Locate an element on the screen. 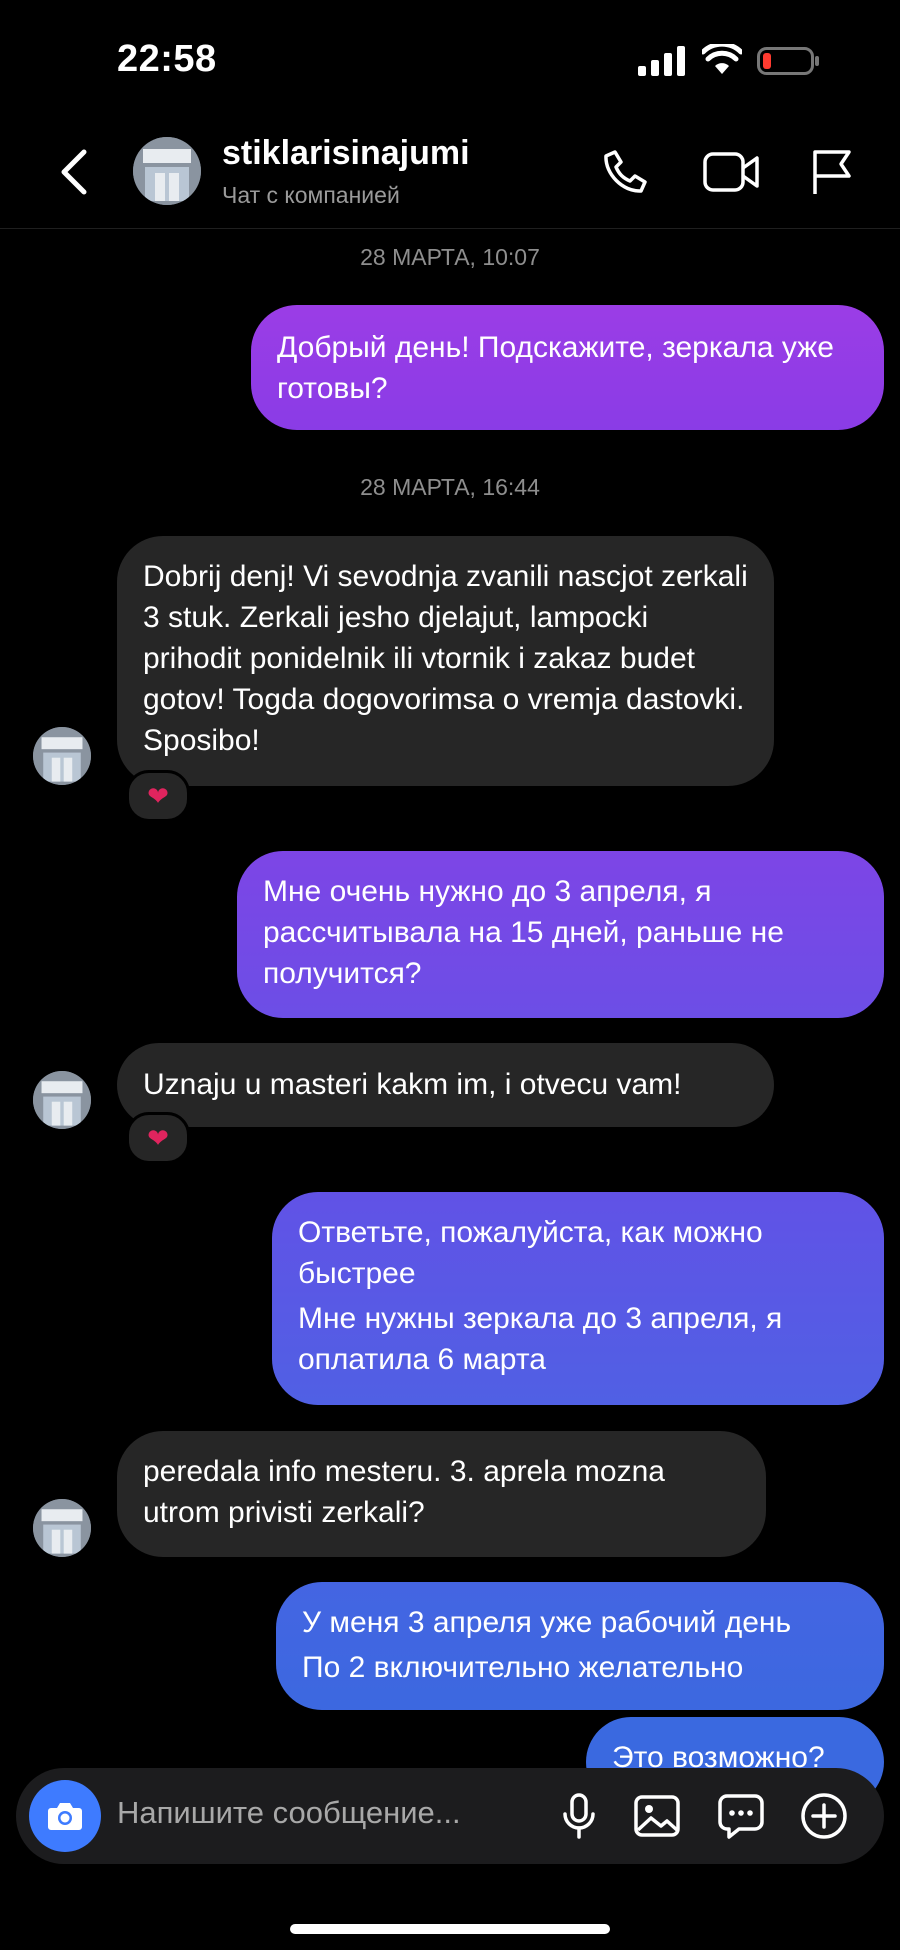  video-call-icon is located at coordinates (731, 172).